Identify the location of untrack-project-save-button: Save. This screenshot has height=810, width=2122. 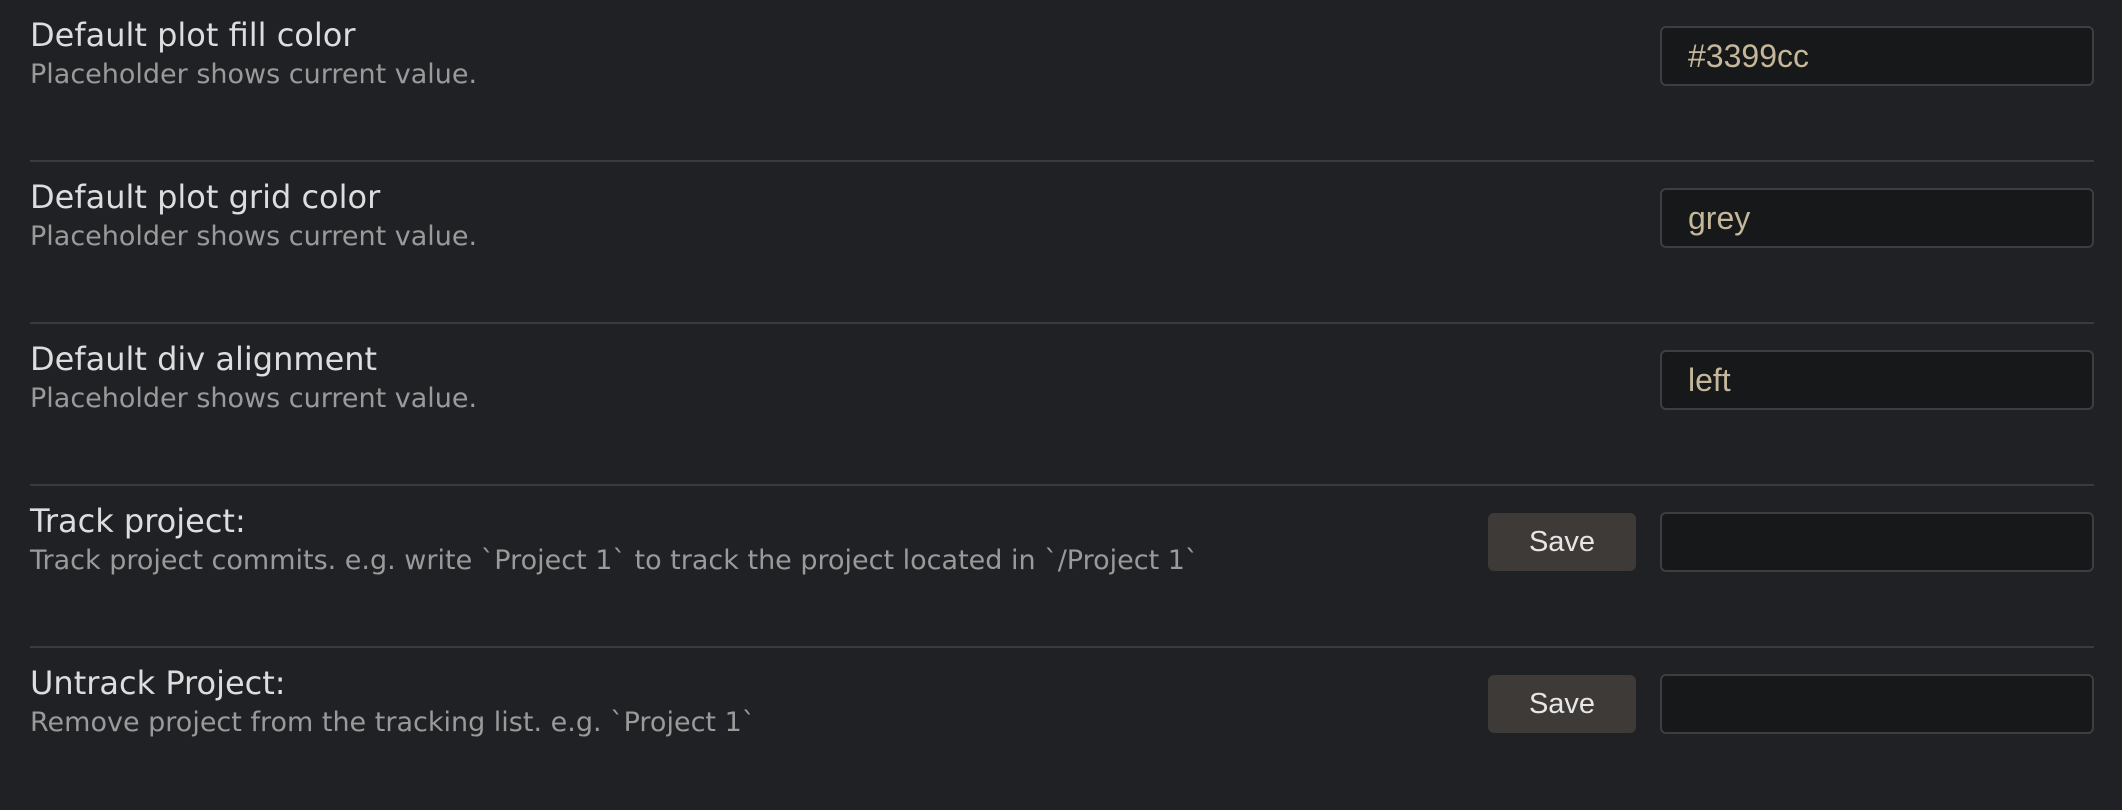
(1562, 704).